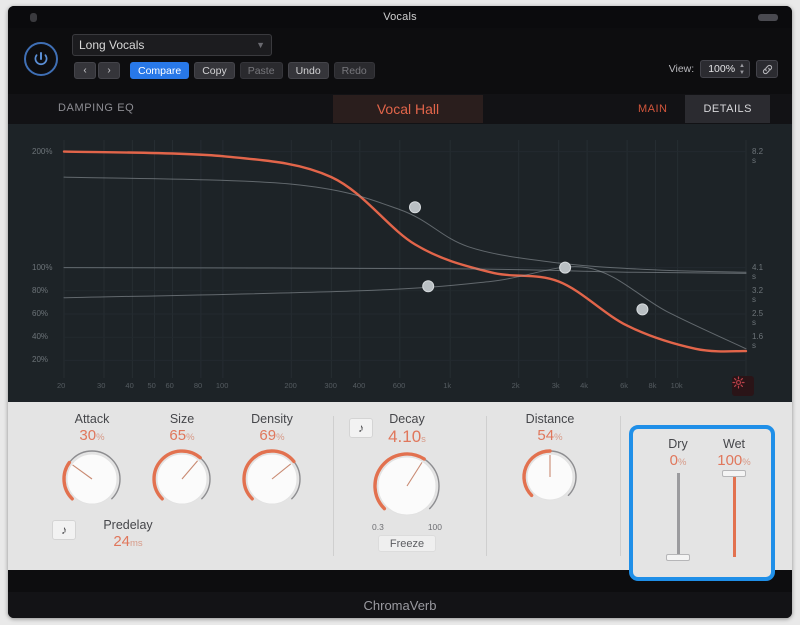  I want to click on density-control: Density 69%, so click(272, 461).